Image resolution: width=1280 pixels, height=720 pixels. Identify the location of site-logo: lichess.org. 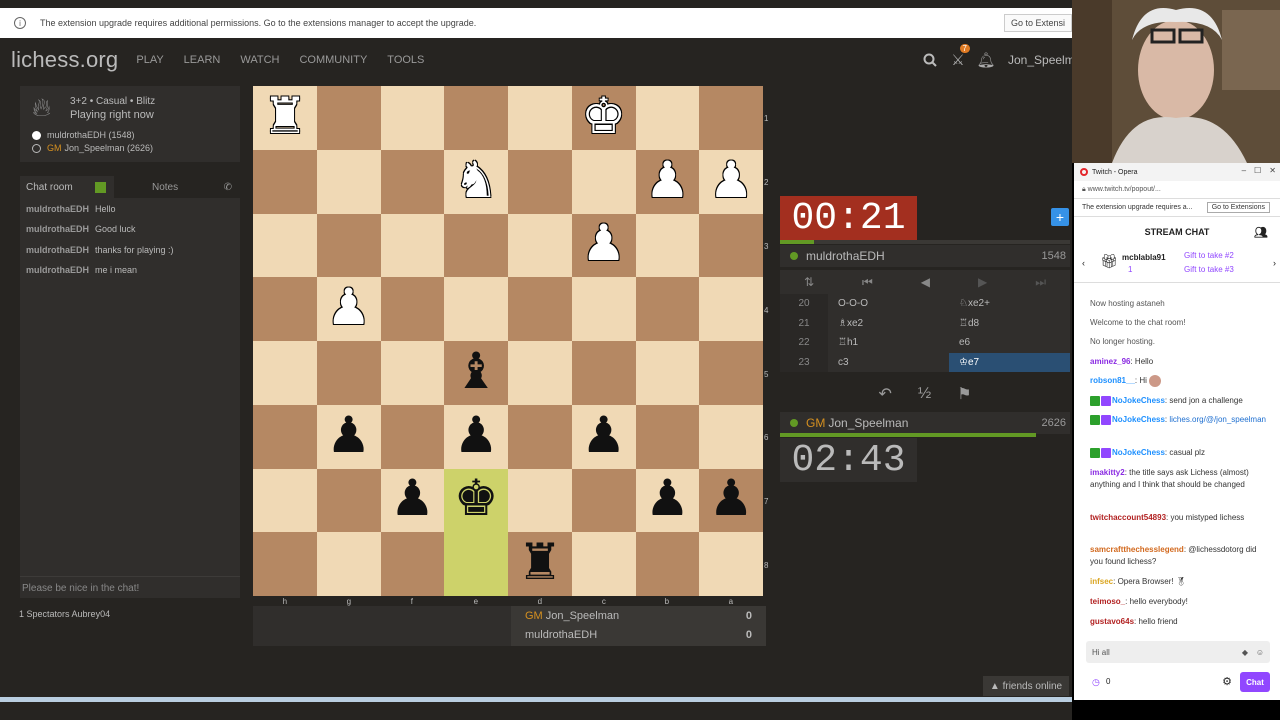
(64, 60).